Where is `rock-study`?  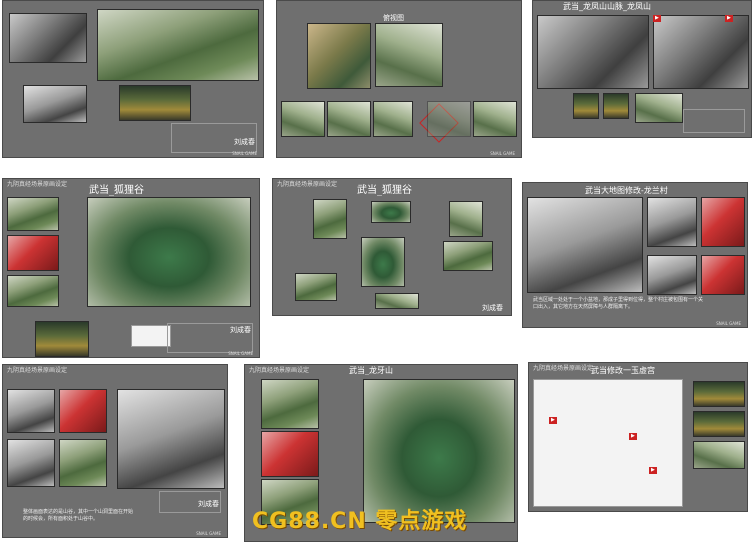
rock-study is located at coordinates (55, 104).